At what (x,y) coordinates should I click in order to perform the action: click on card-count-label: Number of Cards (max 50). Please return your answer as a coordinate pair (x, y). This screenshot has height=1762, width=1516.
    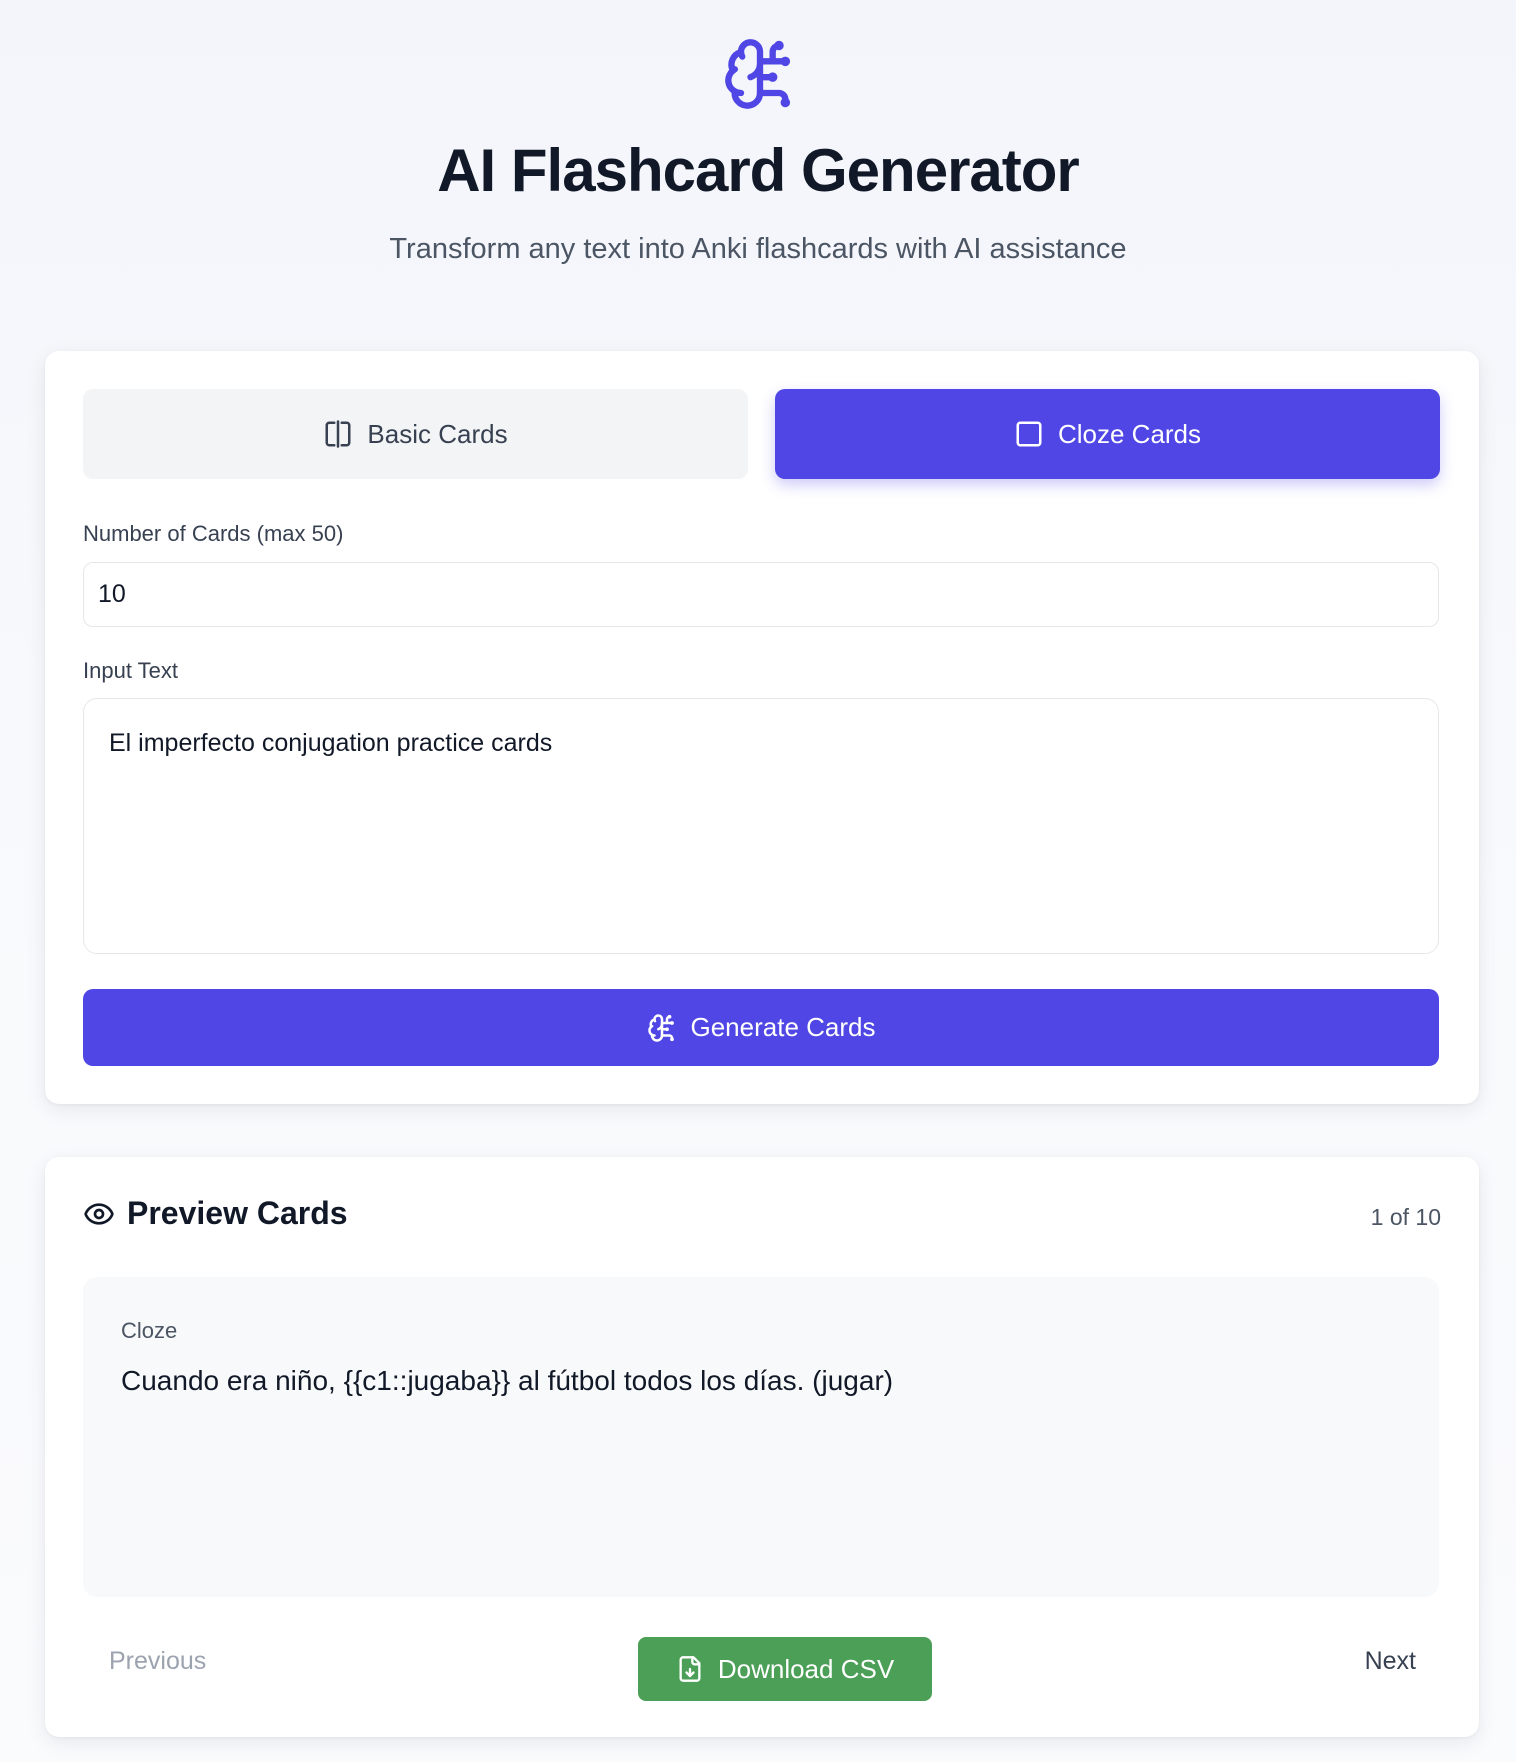
    Looking at the image, I should click on (213, 533).